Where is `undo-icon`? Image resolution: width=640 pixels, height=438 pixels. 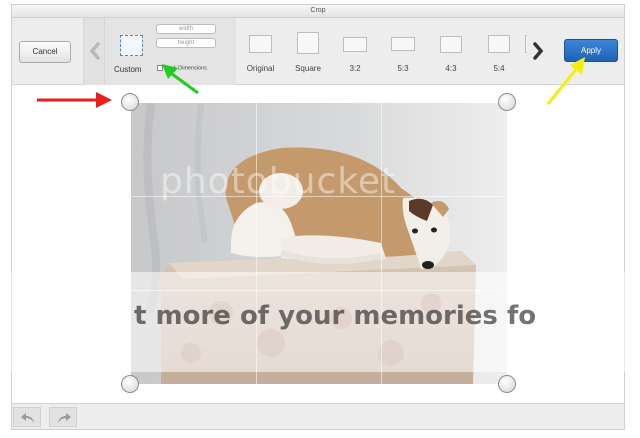 undo-icon is located at coordinates (27, 418).